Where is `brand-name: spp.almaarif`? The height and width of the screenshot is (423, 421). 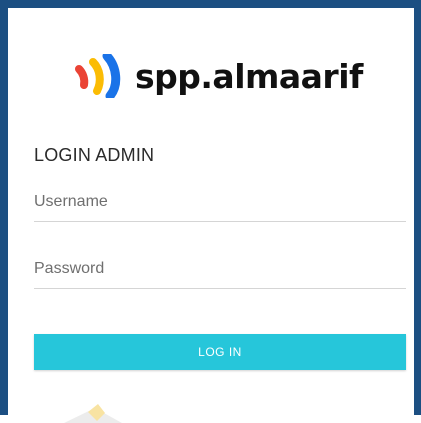 brand-name: spp.almaarif is located at coordinates (249, 76).